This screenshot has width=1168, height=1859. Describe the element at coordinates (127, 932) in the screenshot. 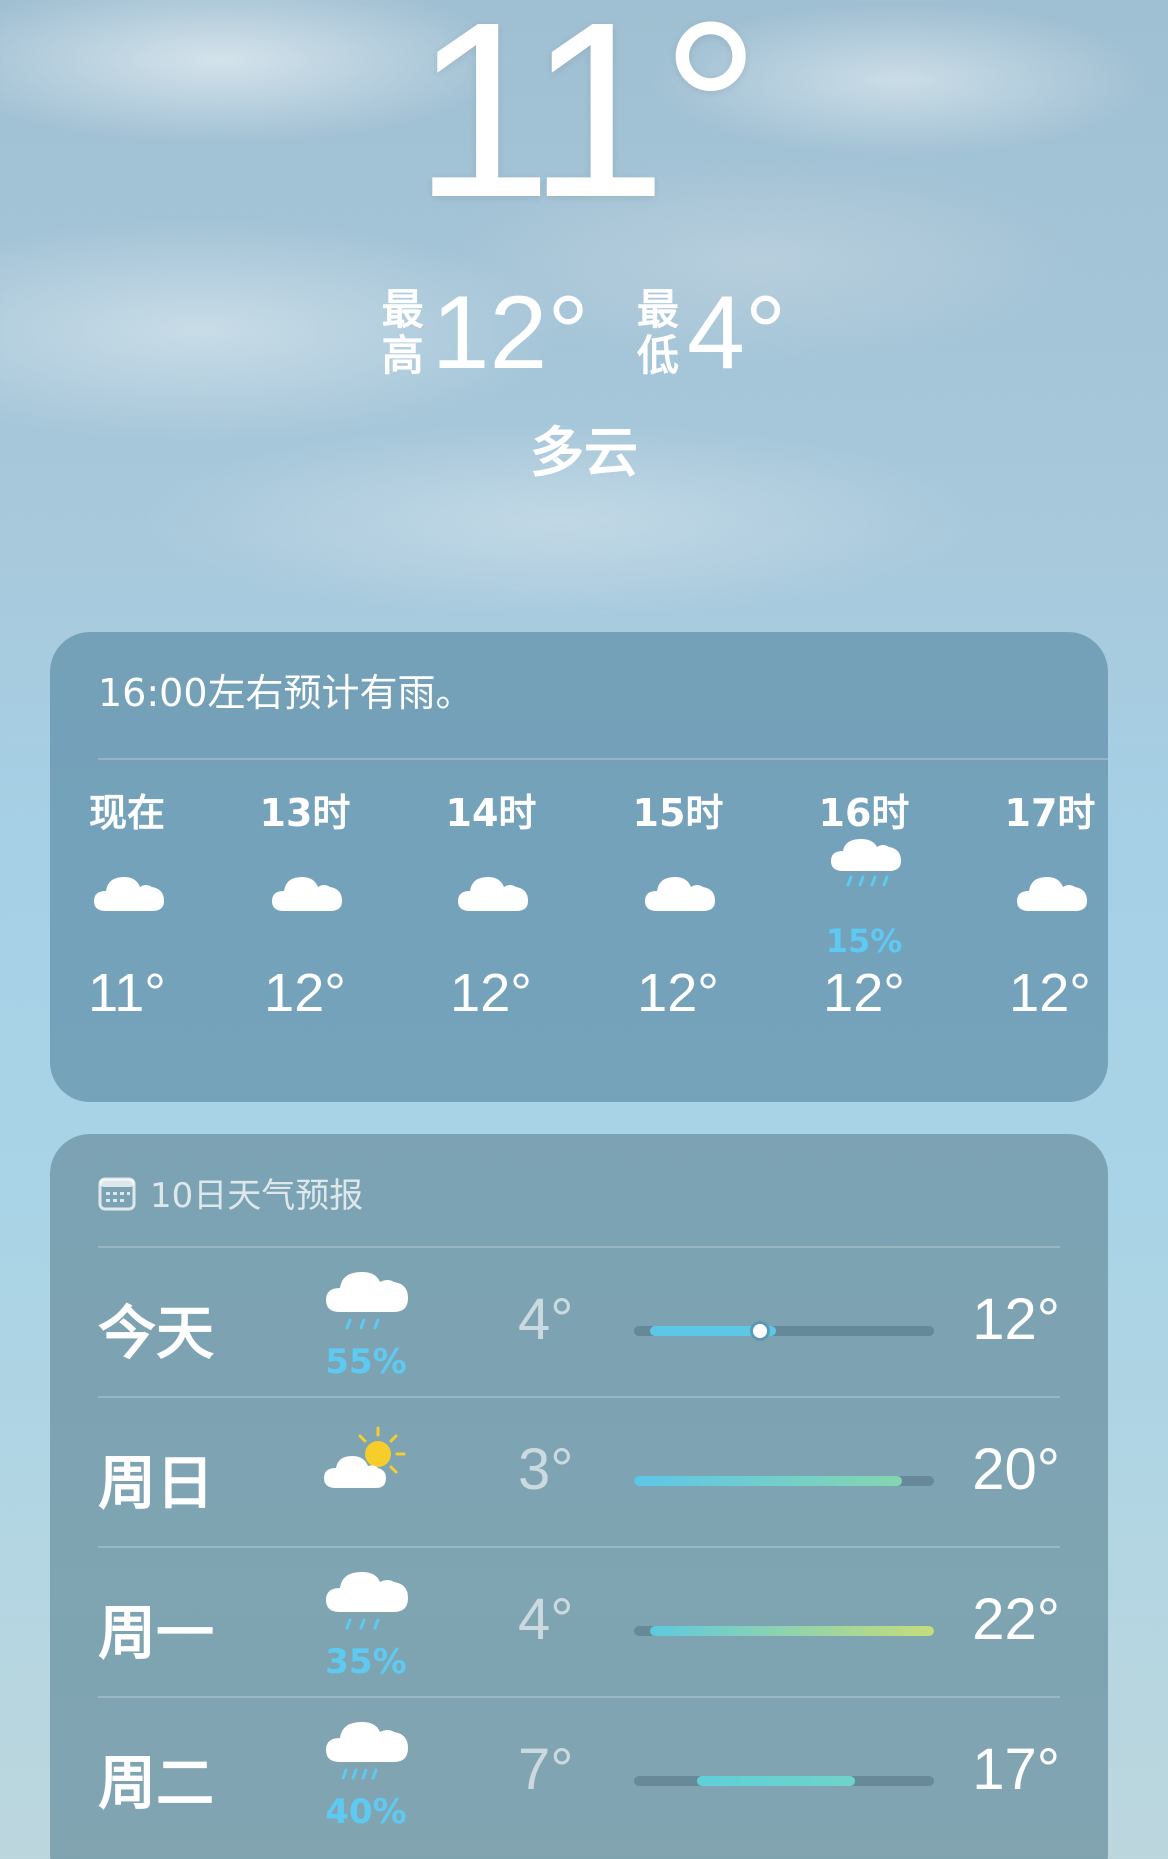

I see `hour-item: 现在 11°` at that location.